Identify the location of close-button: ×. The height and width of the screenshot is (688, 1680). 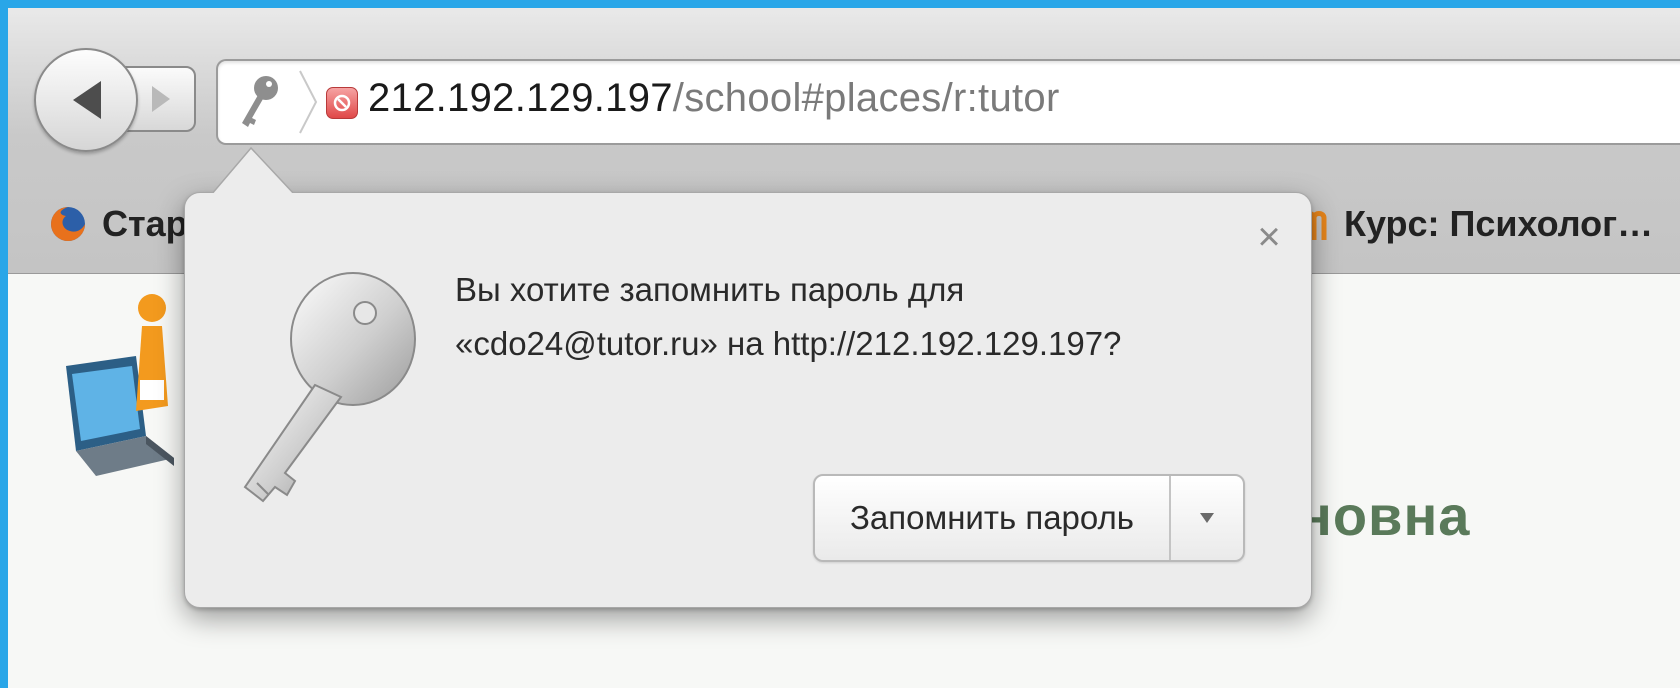
(1269, 237).